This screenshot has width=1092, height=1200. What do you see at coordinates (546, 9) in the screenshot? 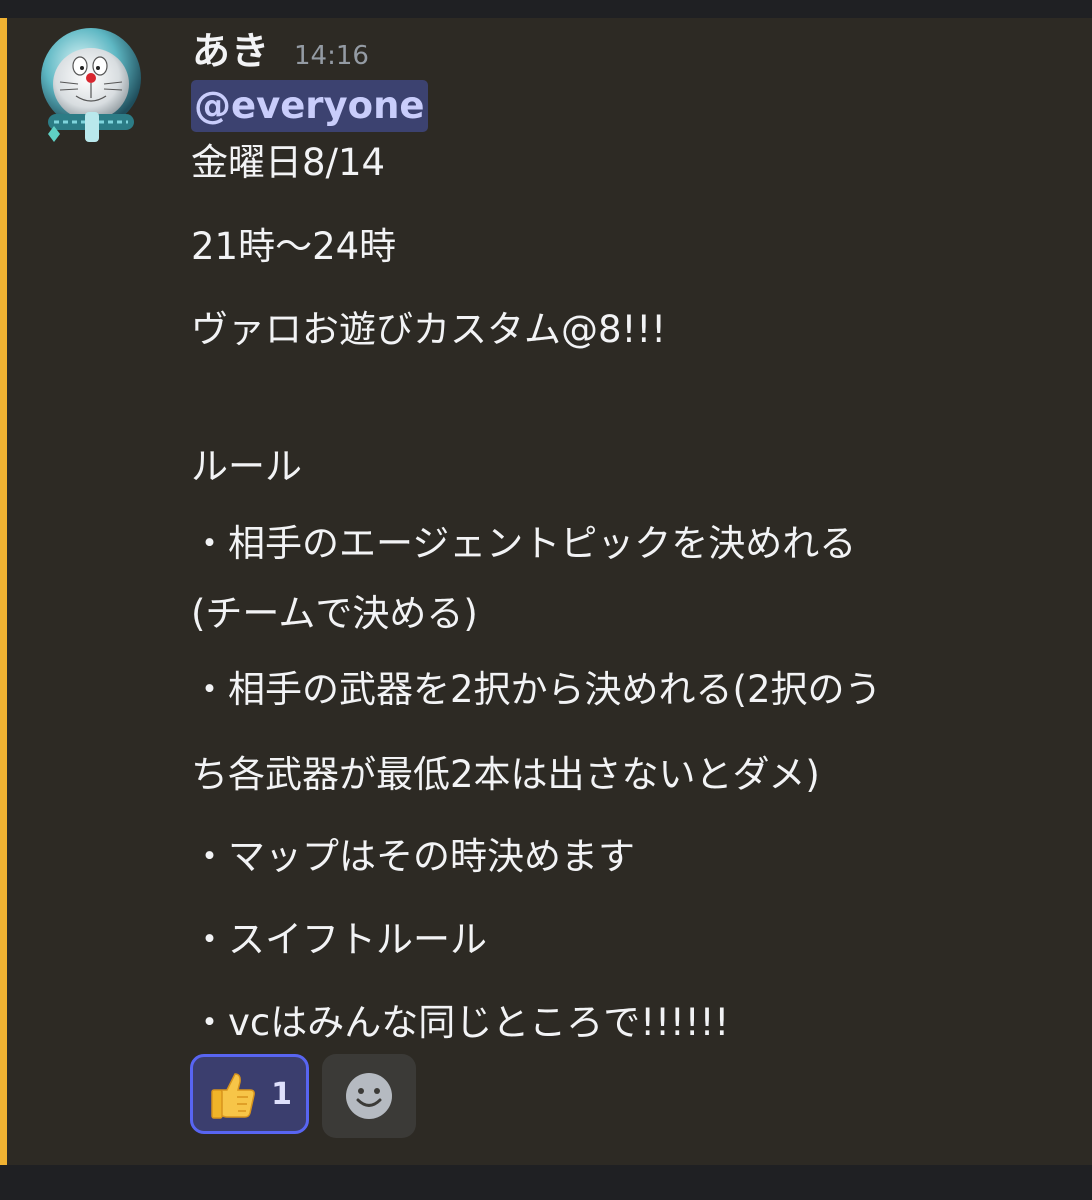
I see `top-bar` at bounding box center [546, 9].